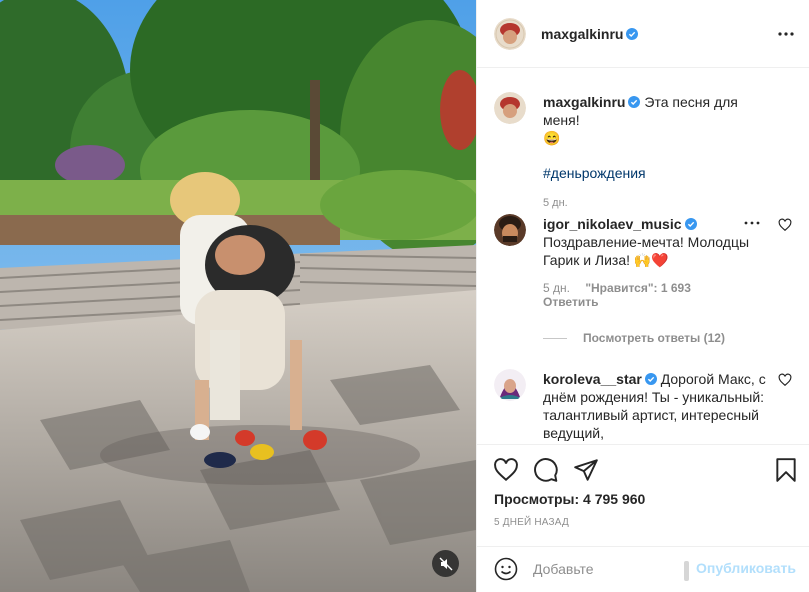 This screenshot has height=592, width=809. I want to click on speaker-muted-icon, so click(445, 563).